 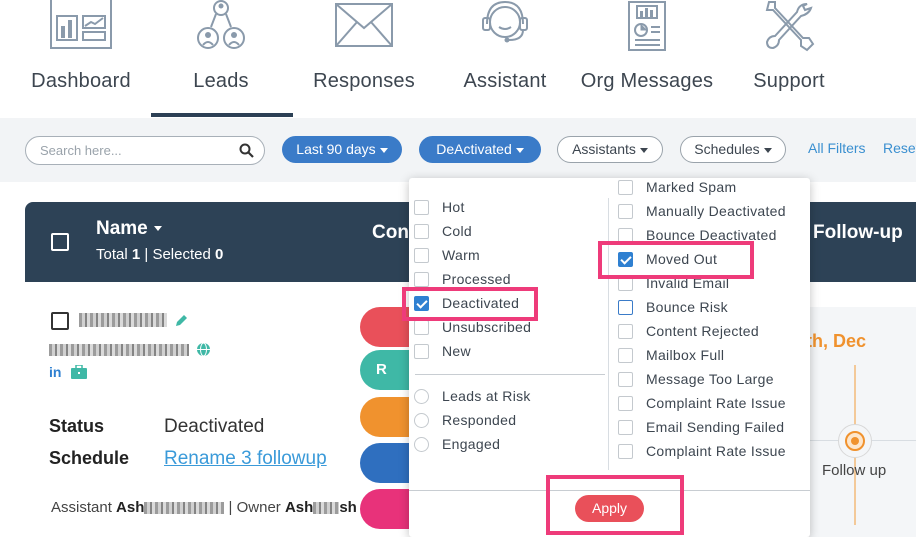 What do you see at coordinates (364, 81) in the screenshot?
I see `nav-label: Responses` at bounding box center [364, 81].